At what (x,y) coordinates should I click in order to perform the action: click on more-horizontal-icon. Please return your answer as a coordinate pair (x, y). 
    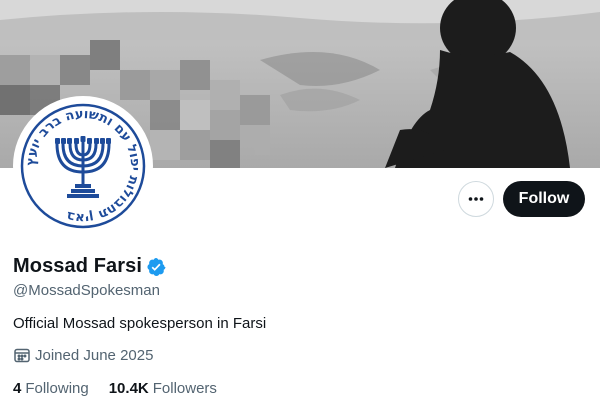
    Looking at the image, I should click on (476, 199).